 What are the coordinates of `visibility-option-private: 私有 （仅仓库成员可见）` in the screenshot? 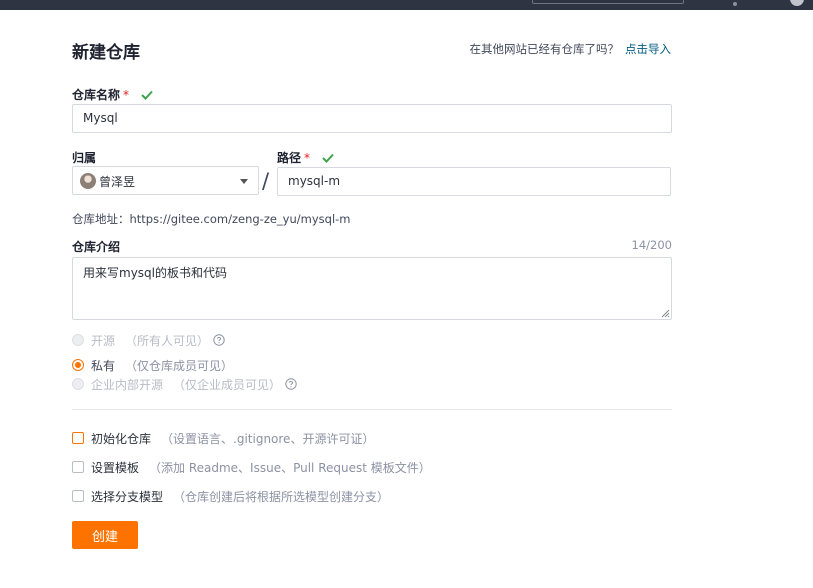 It's located at (152, 365).